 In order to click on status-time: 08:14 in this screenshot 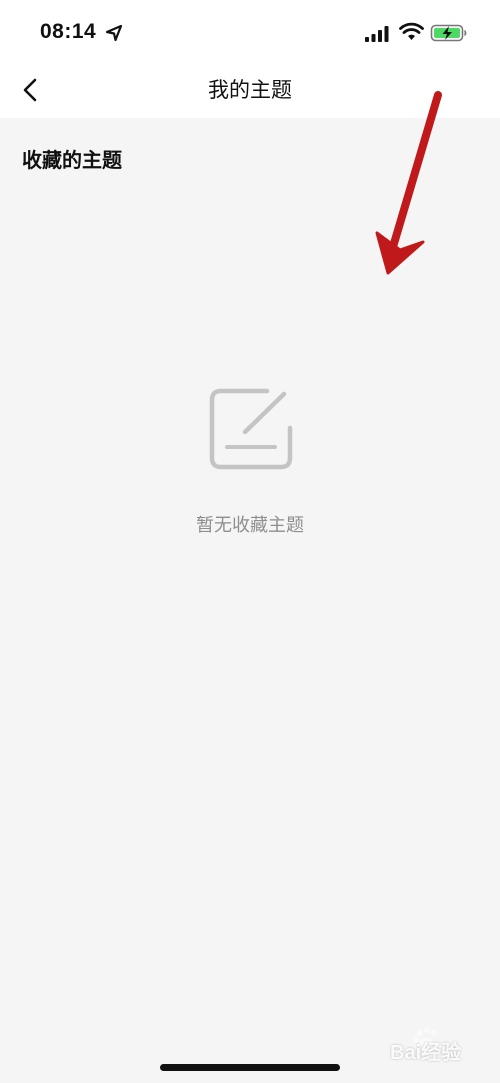, I will do `click(68, 31)`.